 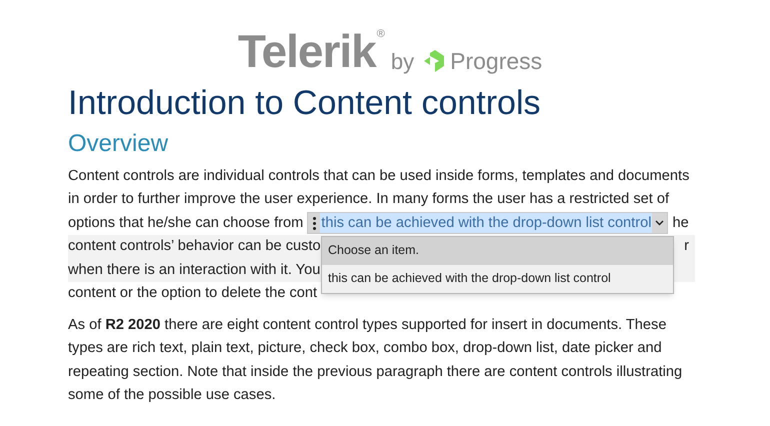 I want to click on paragraph-line: when there is an interaction with it. You, so click(x=194, y=270).